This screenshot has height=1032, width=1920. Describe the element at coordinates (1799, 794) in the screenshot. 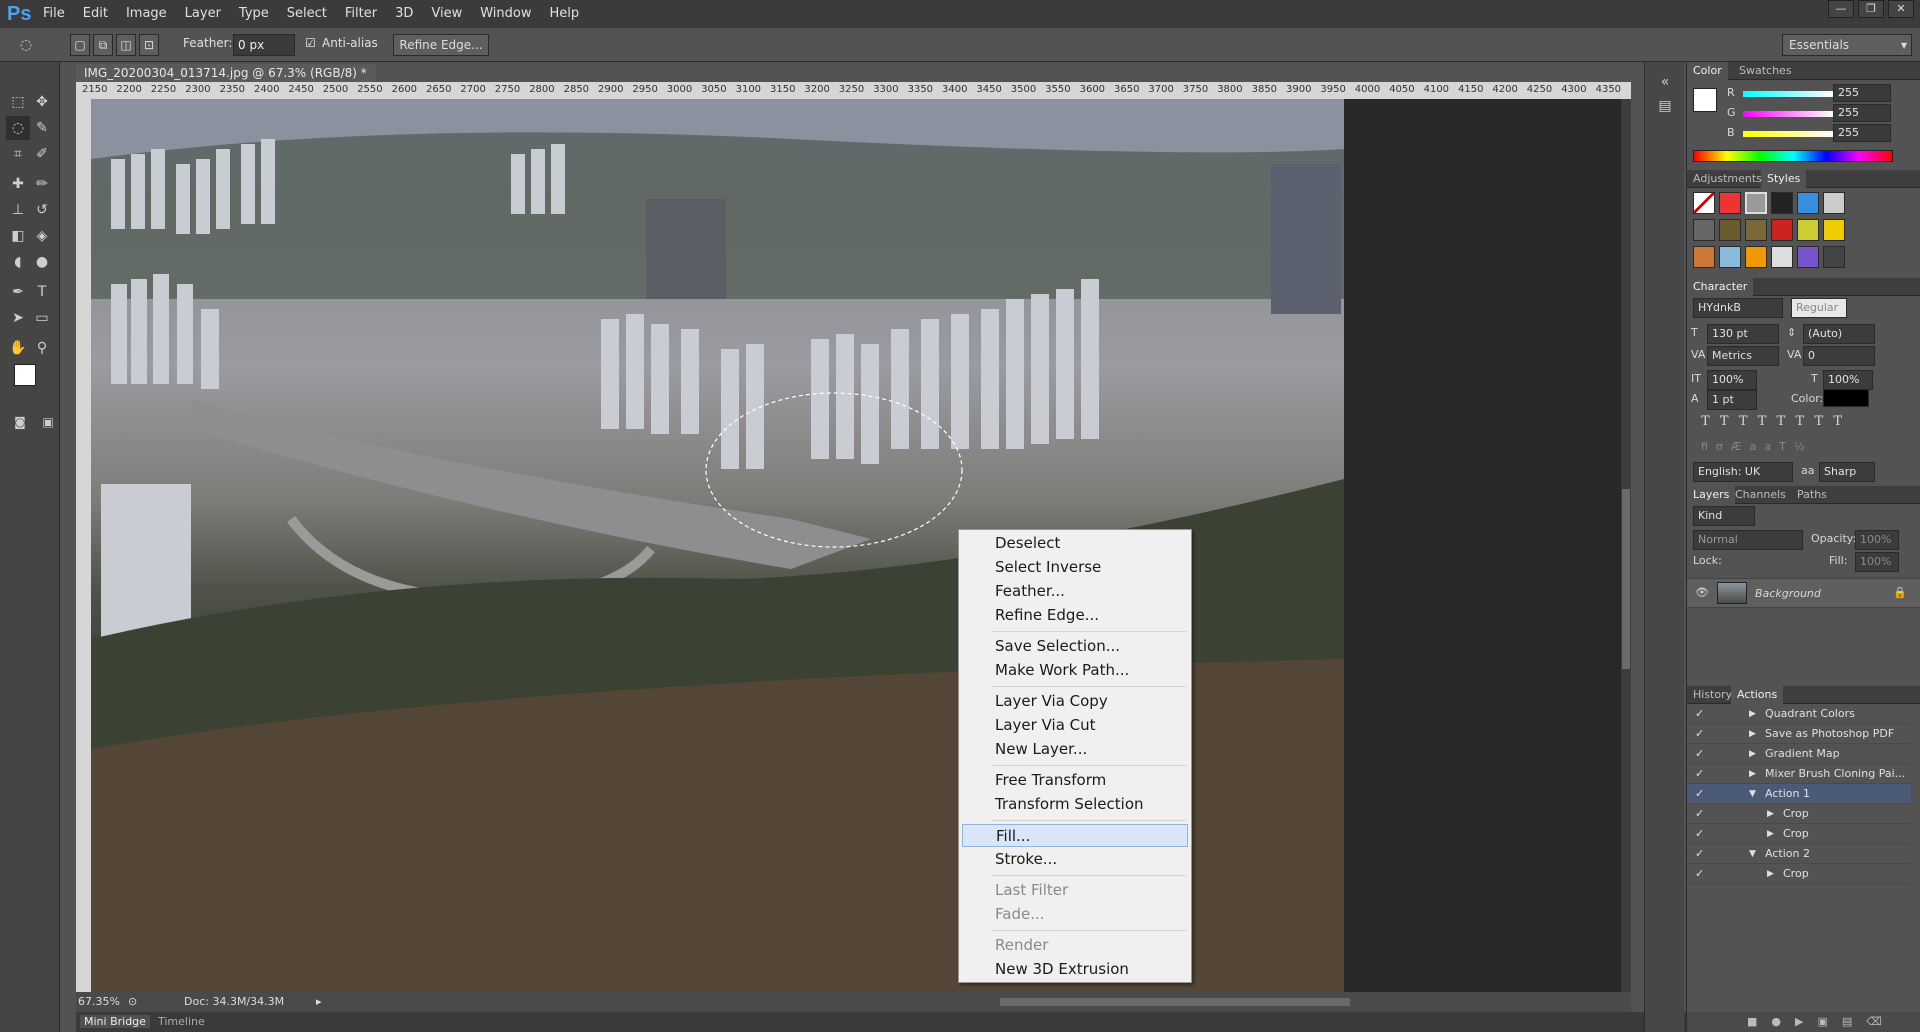

I see `action-row: ✓ ▼ Action 1` at that location.